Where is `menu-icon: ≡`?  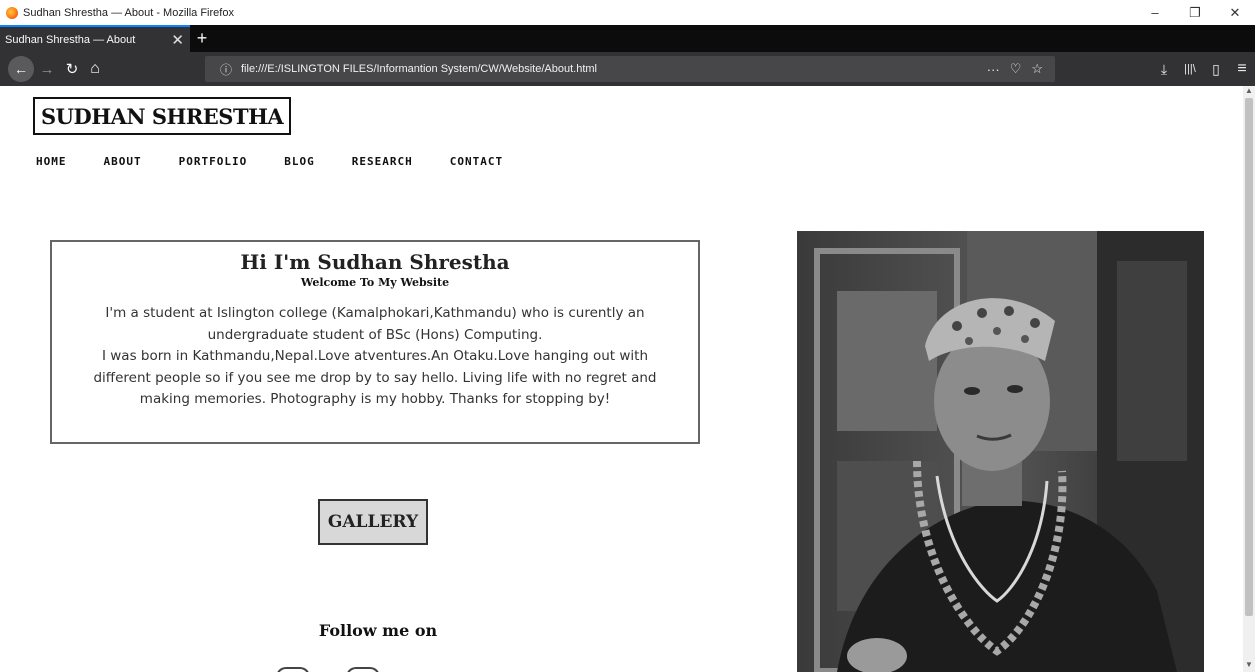
menu-icon: ≡ is located at coordinates (1242, 69).